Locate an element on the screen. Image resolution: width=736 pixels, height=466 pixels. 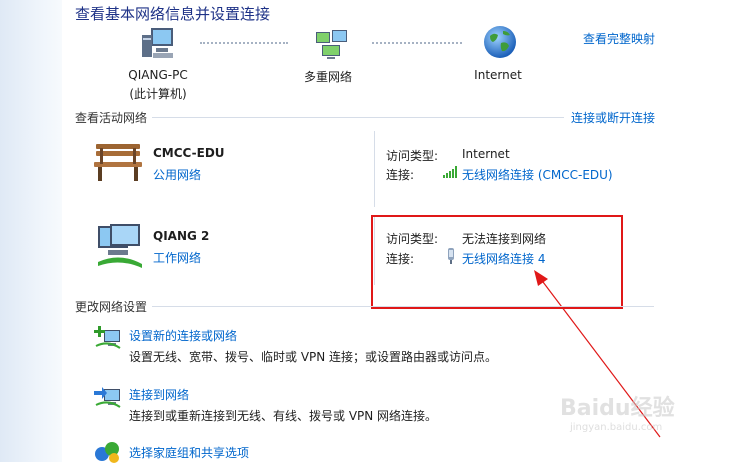
node-subtitle: (此计算机) is located at coordinates (158, 94).